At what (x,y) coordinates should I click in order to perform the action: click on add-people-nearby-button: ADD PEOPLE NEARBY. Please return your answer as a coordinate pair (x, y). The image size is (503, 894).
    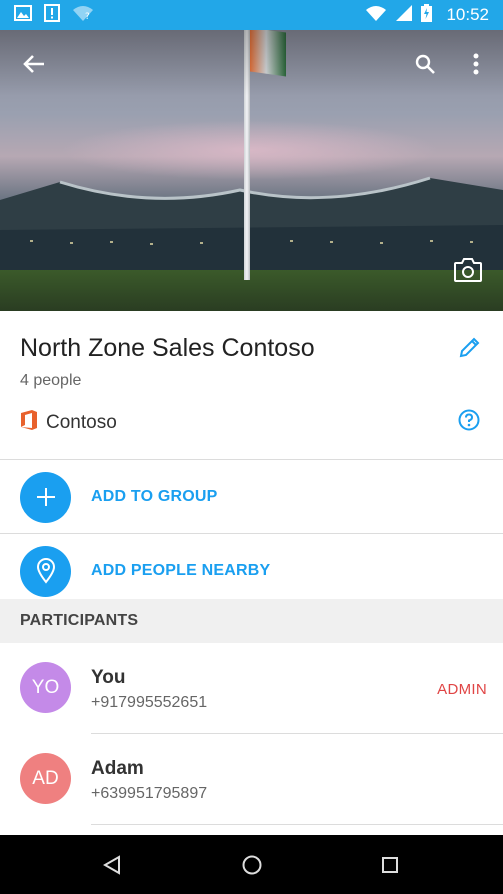
    Looking at the image, I should click on (251, 571).